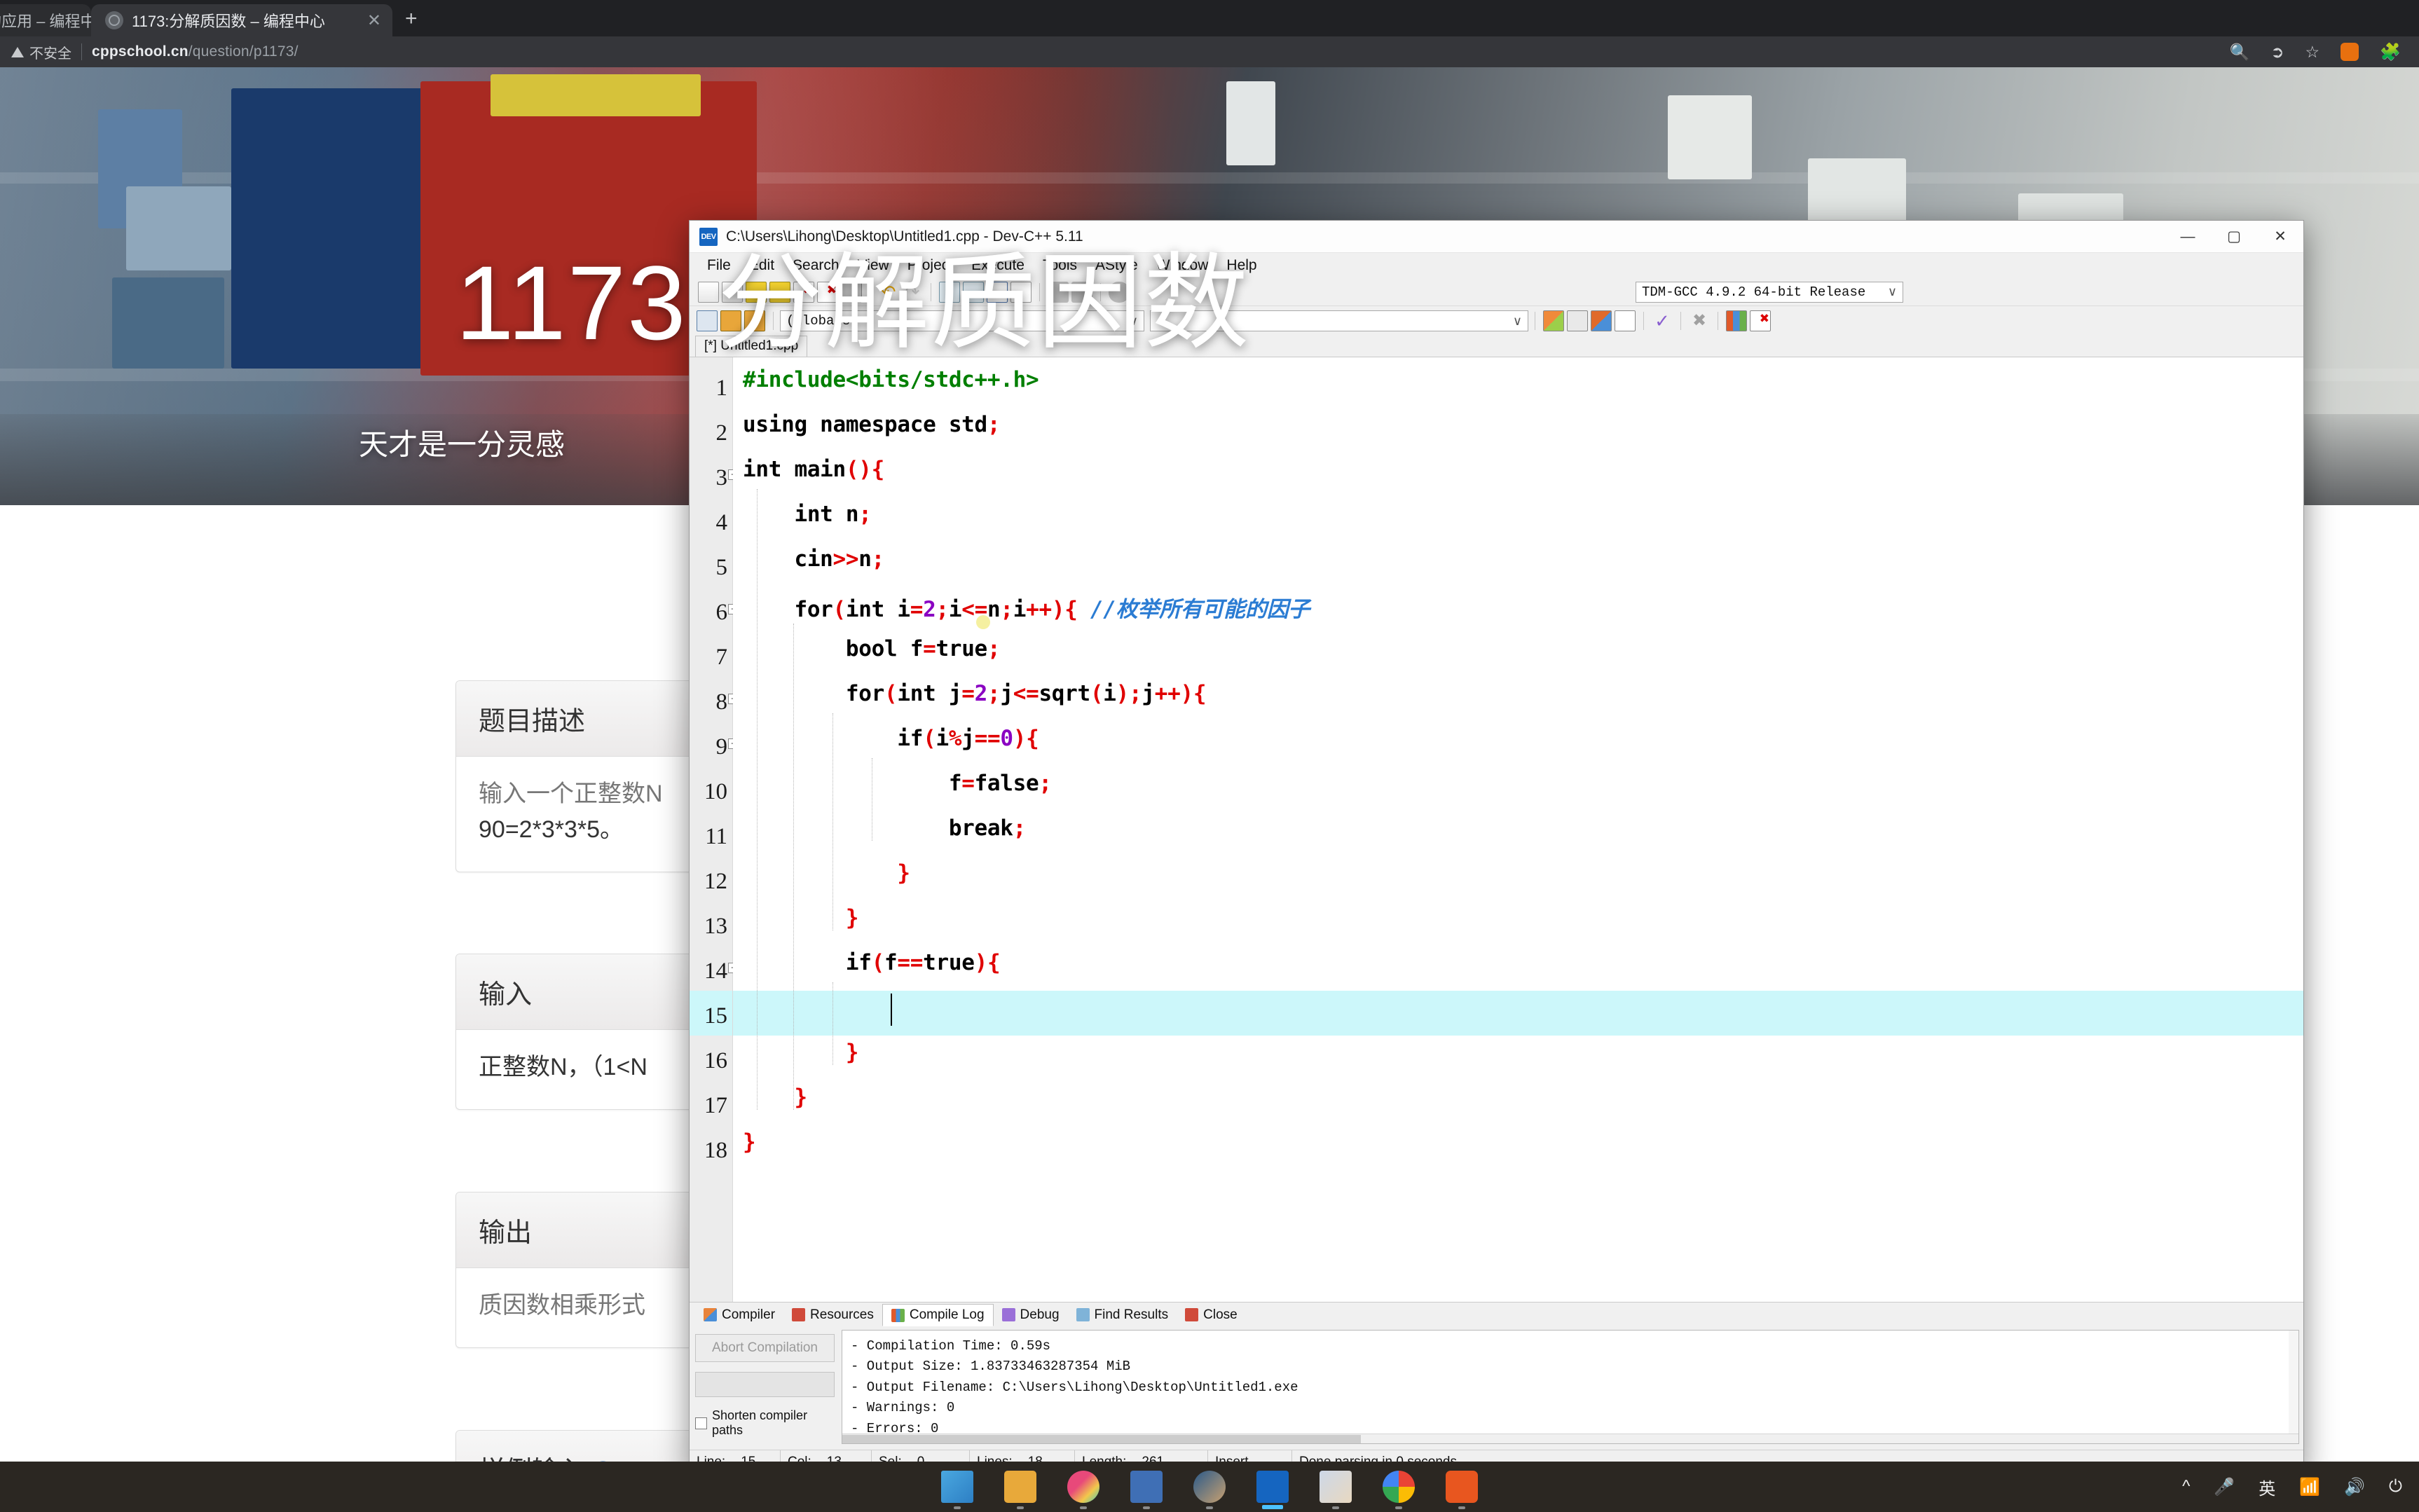 This screenshot has width=2419, height=1512. I want to click on address-text: cppschool.cn/question/p1173/, so click(196, 51).